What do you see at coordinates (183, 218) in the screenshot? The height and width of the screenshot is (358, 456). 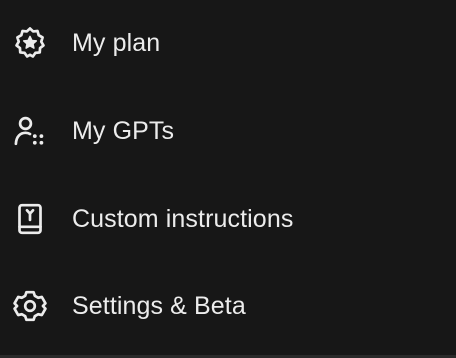 I see `menu-item-label: Custom instructions` at bounding box center [183, 218].